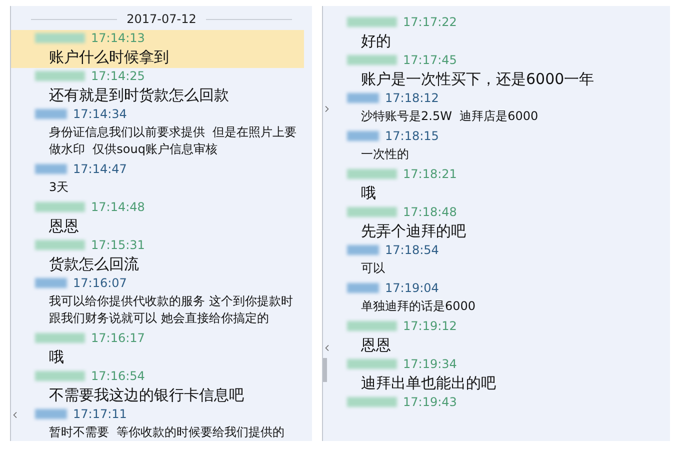 Image resolution: width=673 pixels, height=451 pixels. What do you see at coordinates (100, 283) in the screenshot?
I see `message-time: 17:16:07` at bounding box center [100, 283].